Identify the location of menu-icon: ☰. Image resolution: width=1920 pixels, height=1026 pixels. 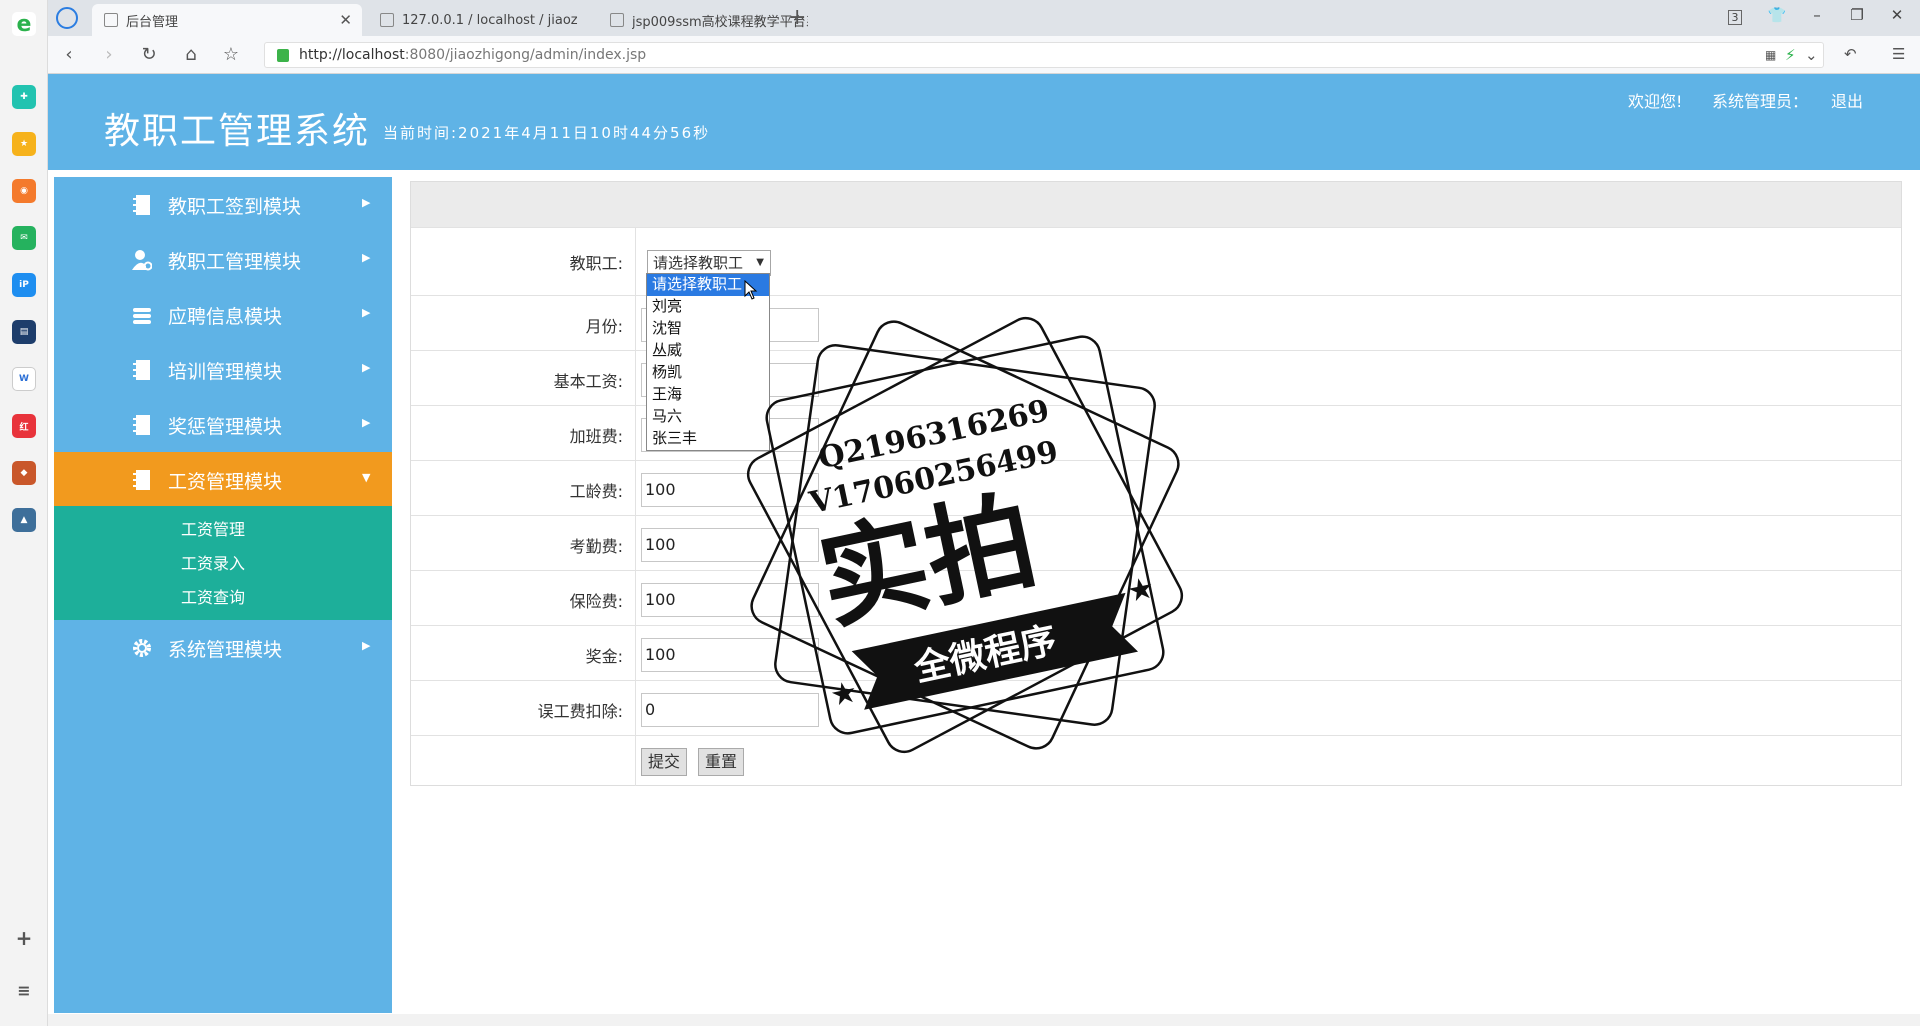
(1898, 54).